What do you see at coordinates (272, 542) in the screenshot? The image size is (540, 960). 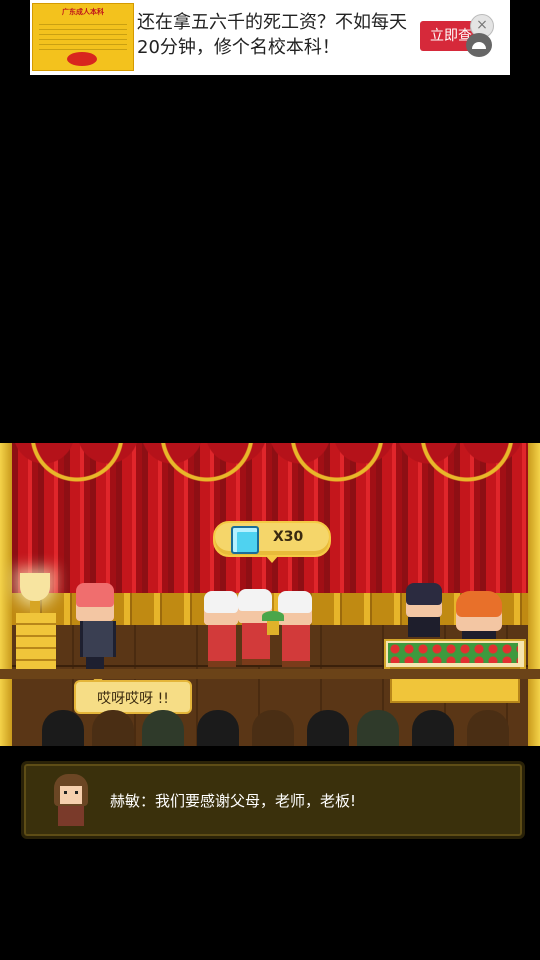 I see `reward-bubble: X30` at bounding box center [272, 542].